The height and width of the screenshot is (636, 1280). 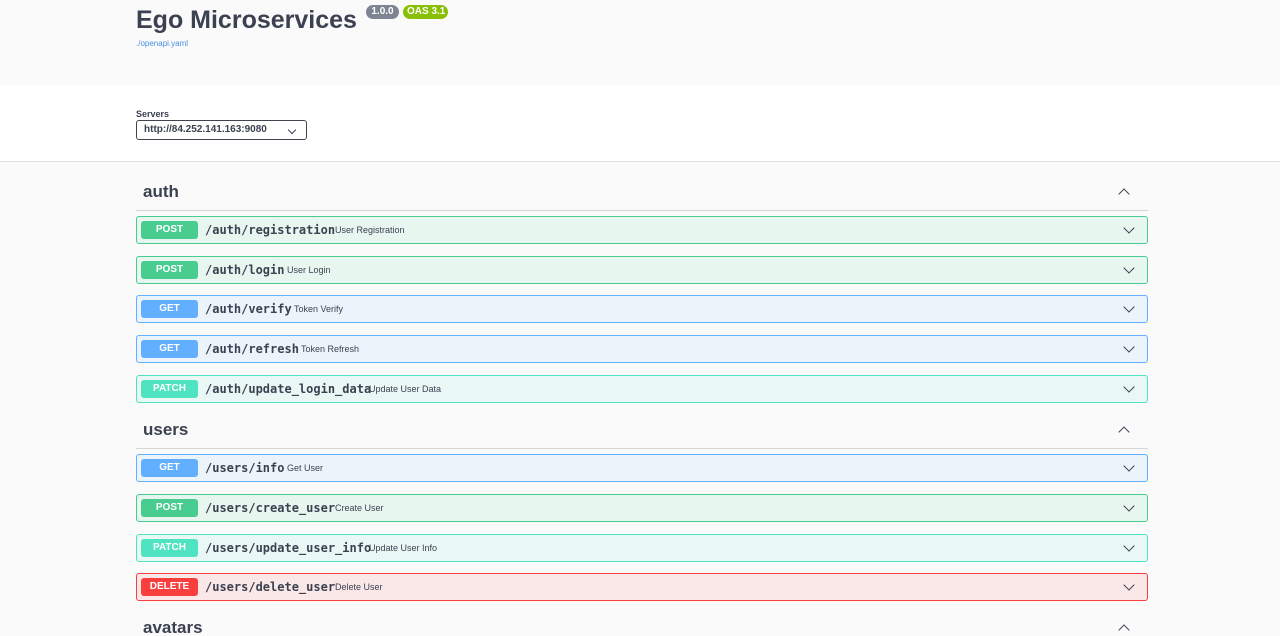 I want to click on operation-path: /auth/login, so click(x=245, y=270).